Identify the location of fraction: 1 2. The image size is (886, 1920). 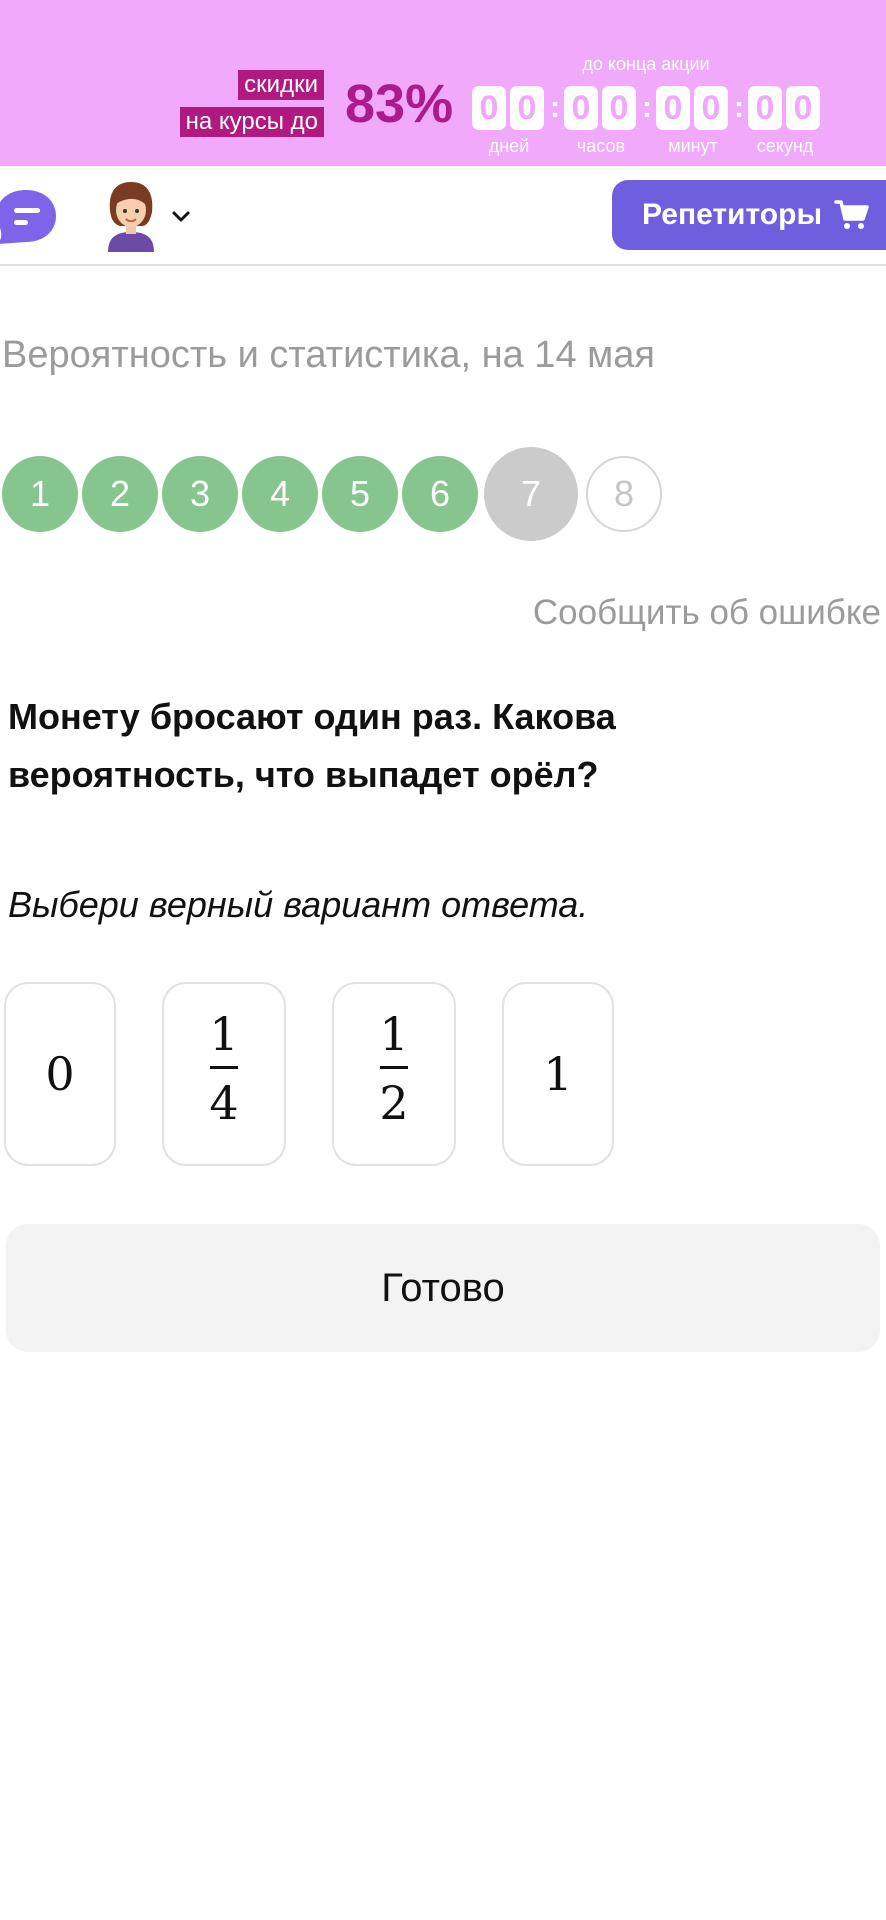
(394, 1068).